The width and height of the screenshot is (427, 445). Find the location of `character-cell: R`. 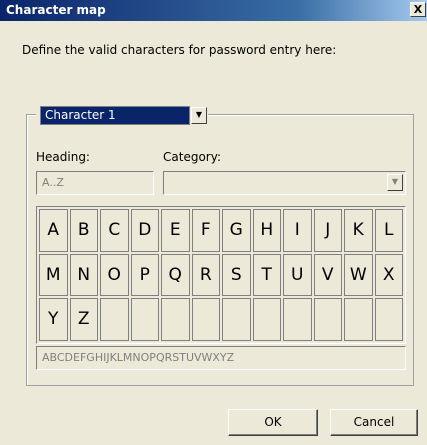

character-cell: R is located at coordinates (205, 275).